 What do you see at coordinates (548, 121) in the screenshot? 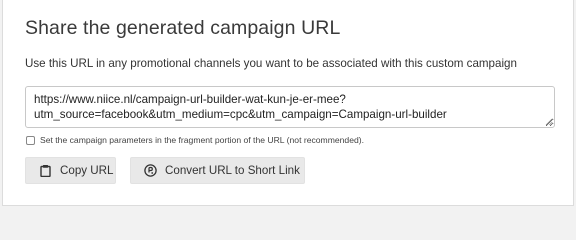
I see `resize-handle-icon` at bounding box center [548, 121].